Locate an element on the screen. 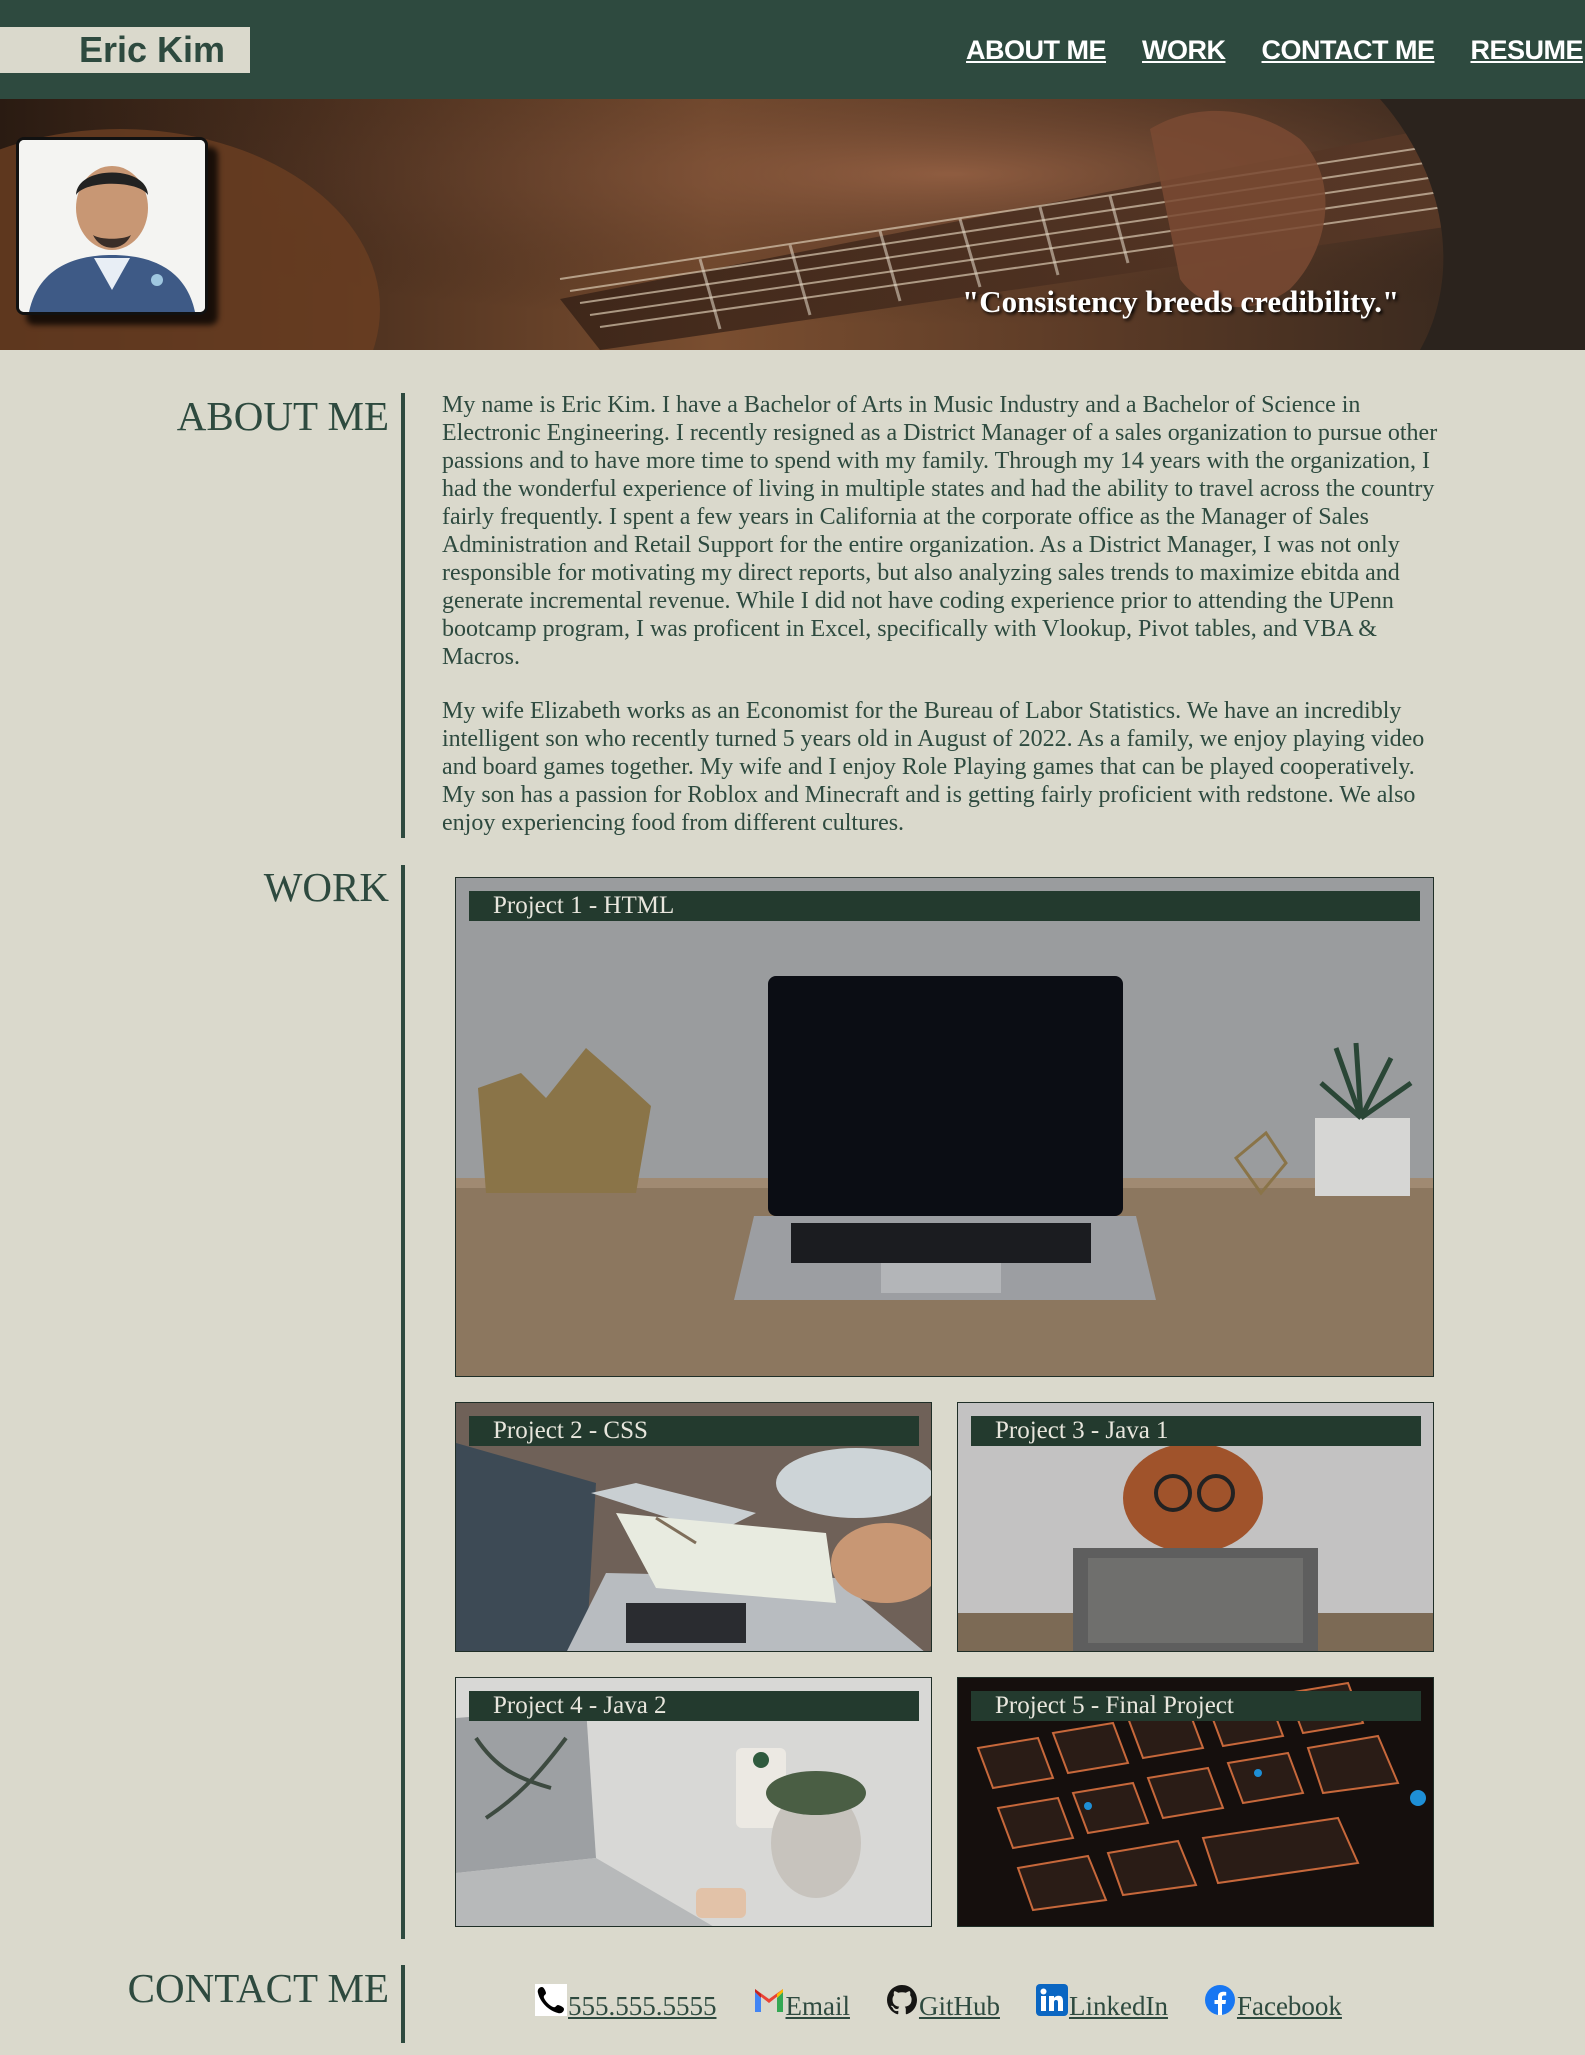 This screenshot has width=1585, height=2055. project-card-2: Project 2 - CSS is located at coordinates (693, 1527).